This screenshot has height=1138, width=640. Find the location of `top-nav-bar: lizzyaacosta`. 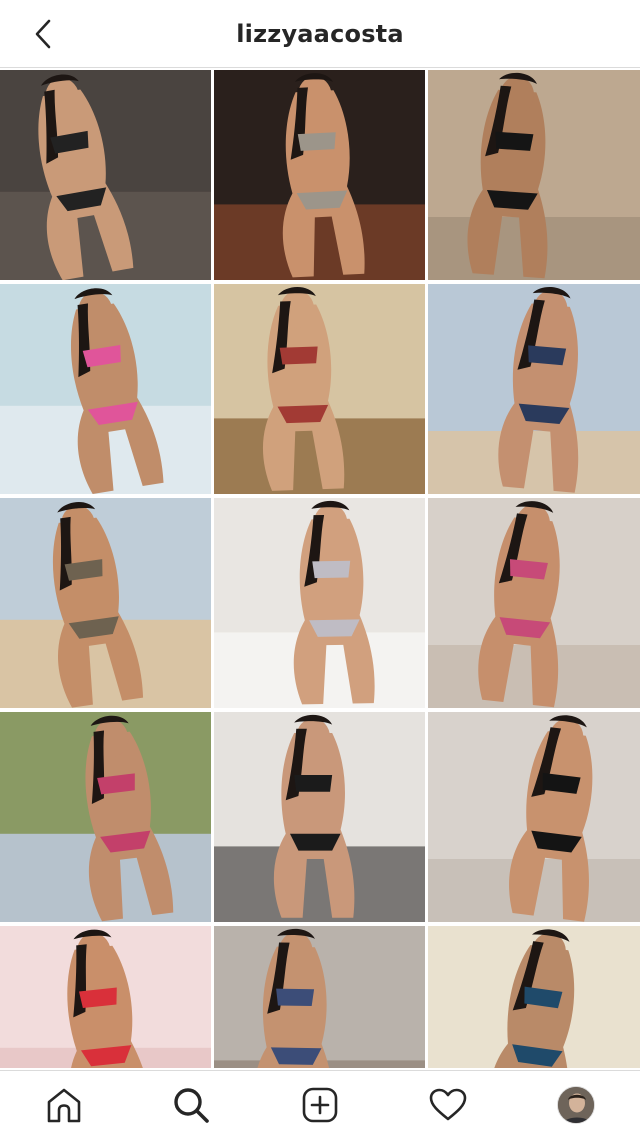

top-nav-bar: lizzyaacosta is located at coordinates (320, 34).